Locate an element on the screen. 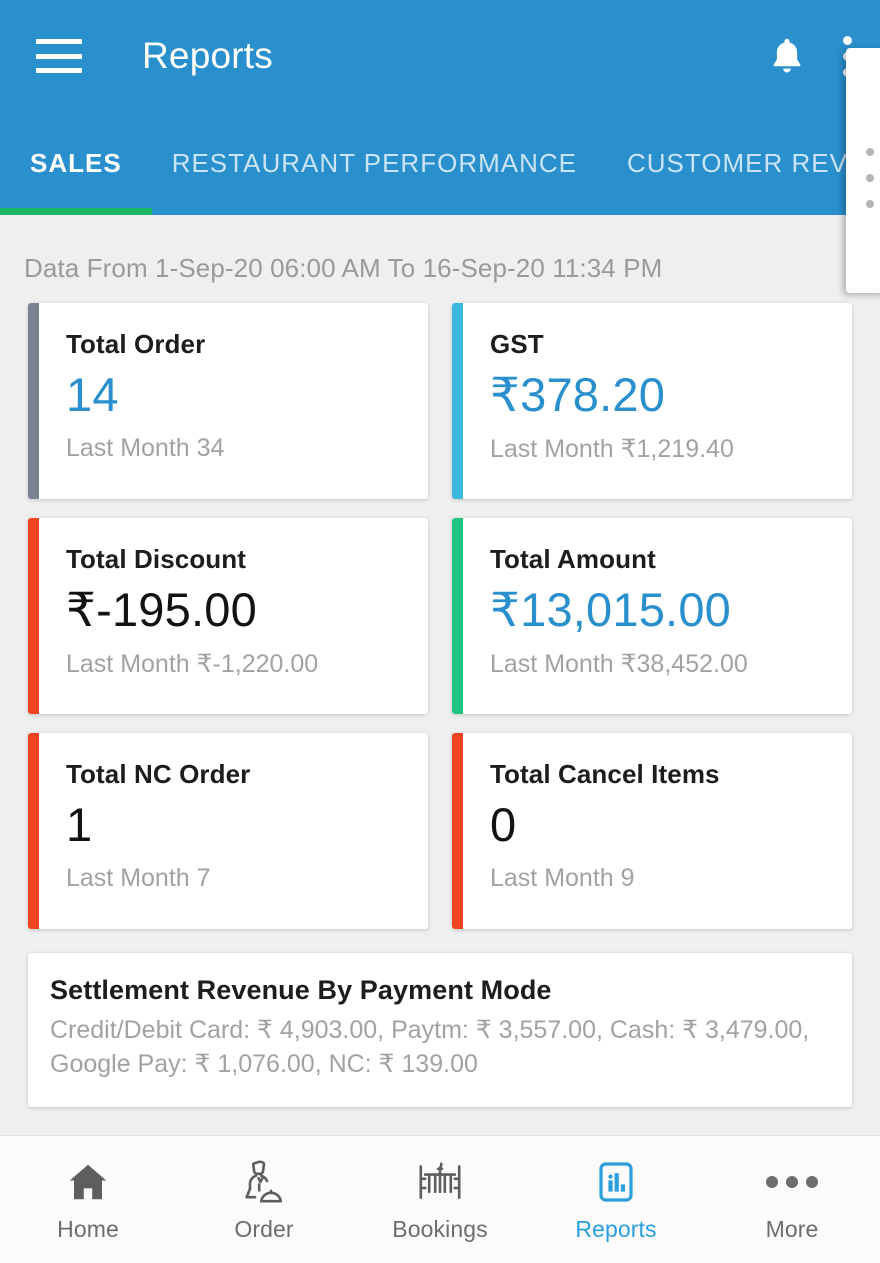 This screenshot has height=1263, width=880. settlement-title: Settlement Revenue By Payment Mode is located at coordinates (301, 990).